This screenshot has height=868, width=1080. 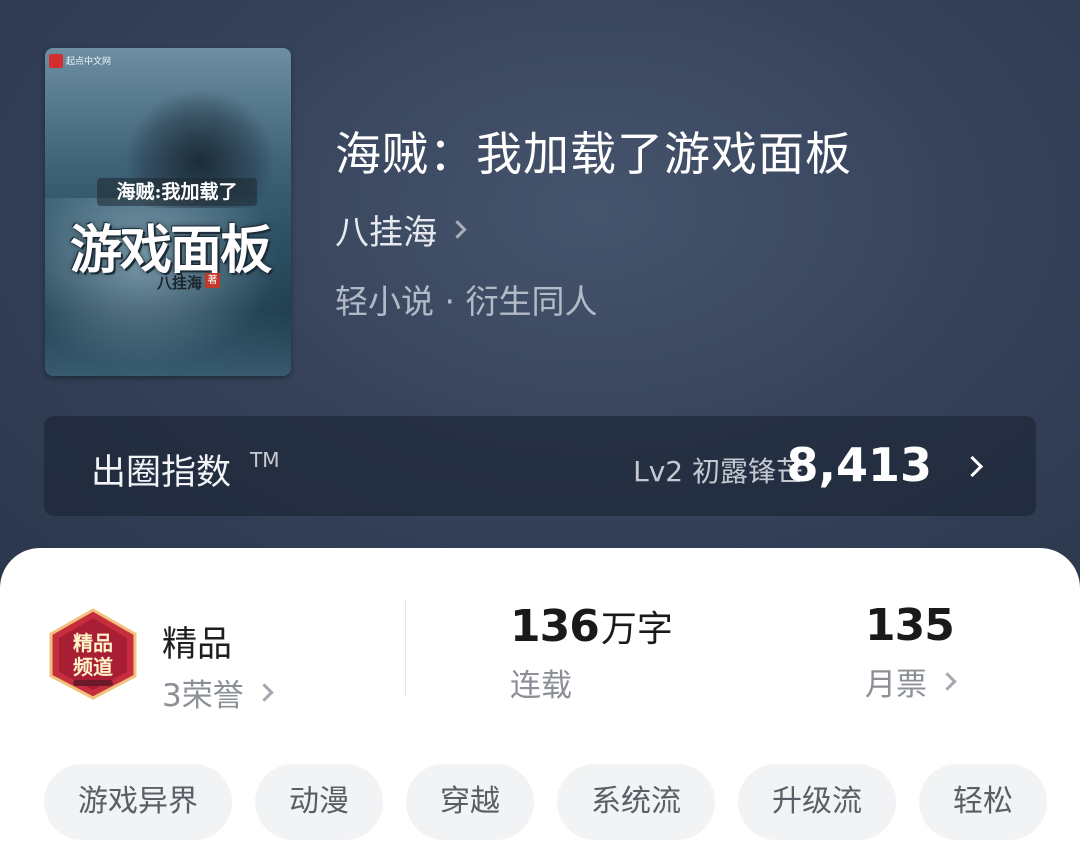 I want to click on cover-seal: 著, so click(x=212, y=280).